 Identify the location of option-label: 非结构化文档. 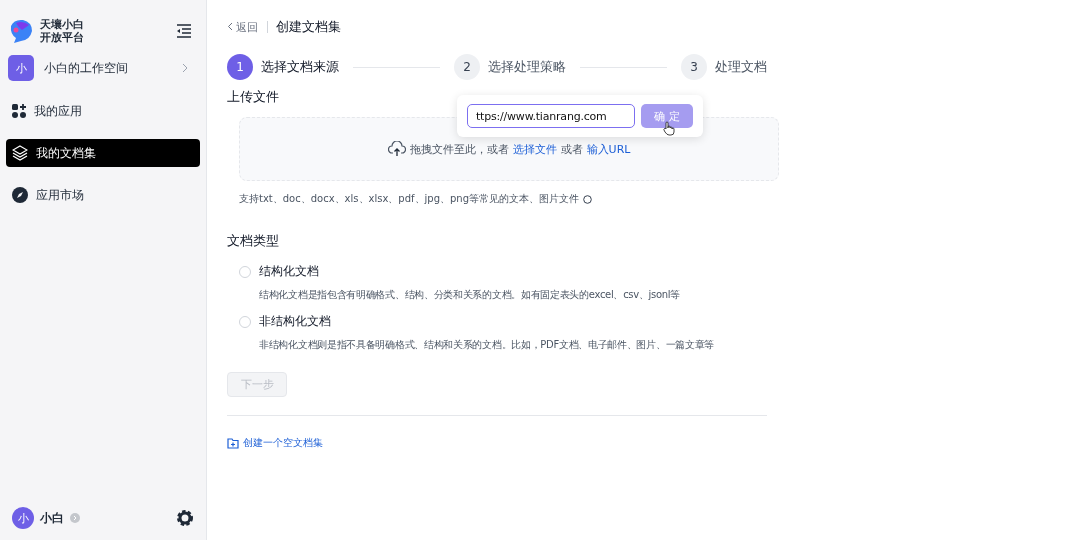
(295, 321).